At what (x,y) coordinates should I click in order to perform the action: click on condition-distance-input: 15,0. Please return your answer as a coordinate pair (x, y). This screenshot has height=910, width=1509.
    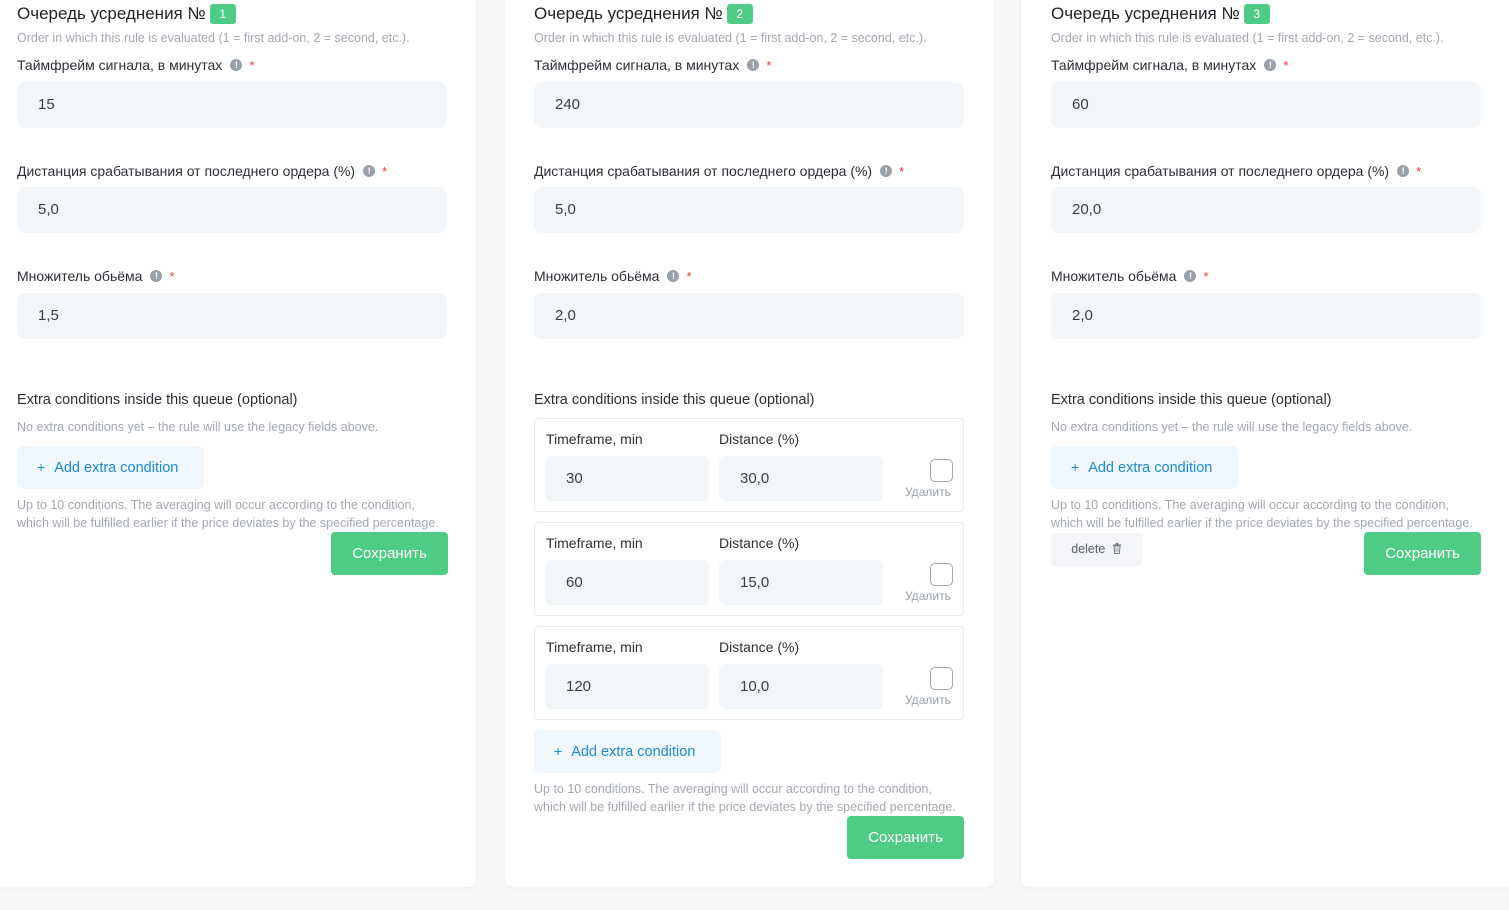
    Looking at the image, I should click on (801, 582).